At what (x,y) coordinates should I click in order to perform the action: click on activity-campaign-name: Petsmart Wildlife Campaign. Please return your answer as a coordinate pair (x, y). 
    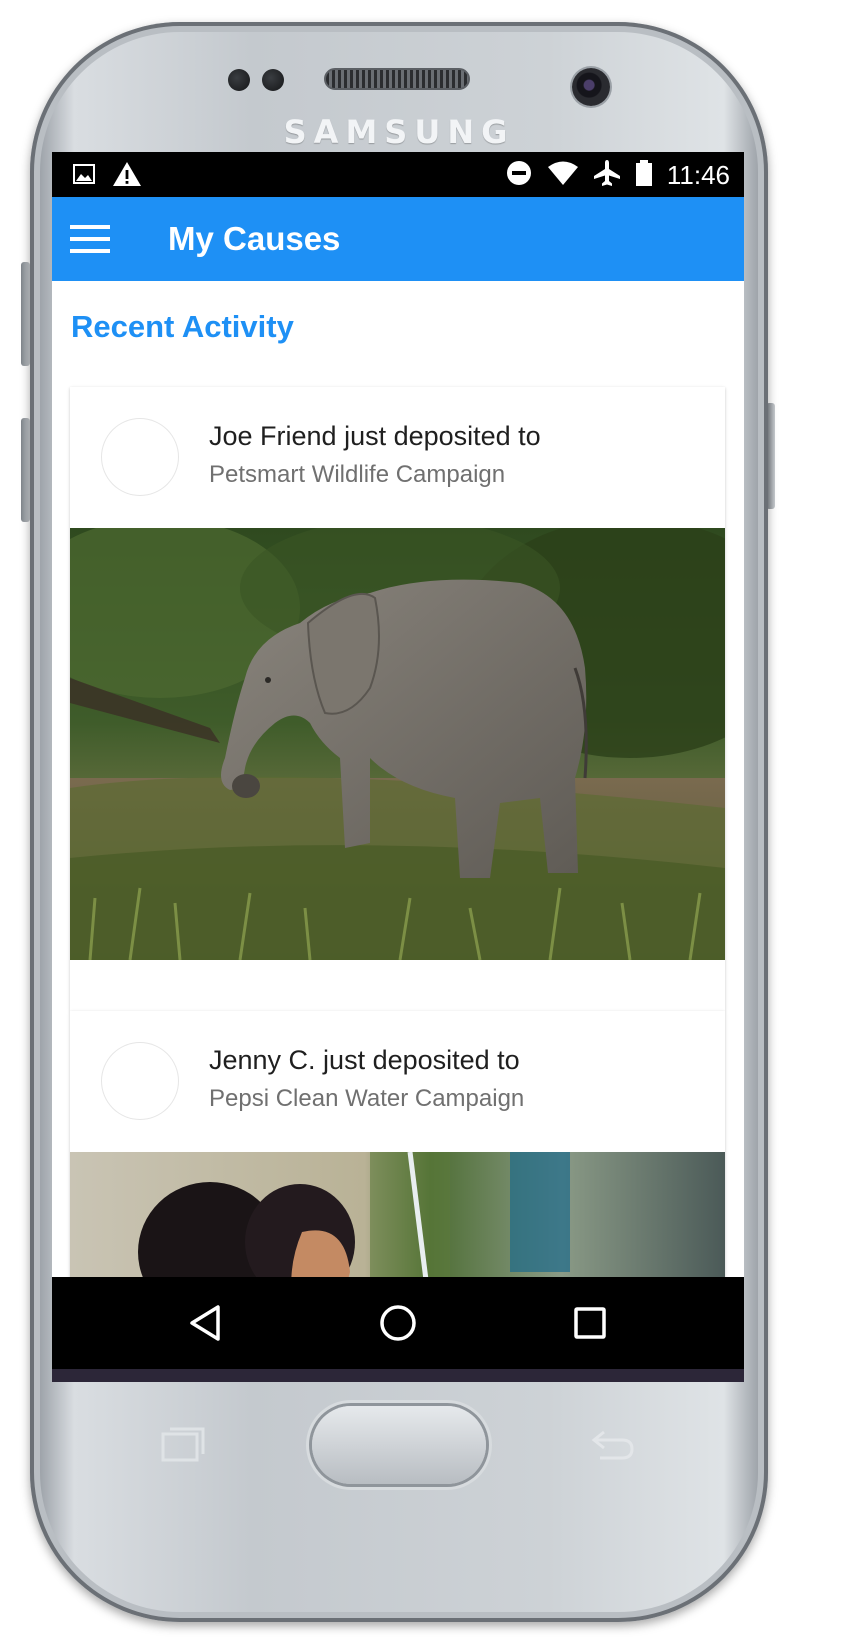
    Looking at the image, I should click on (357, 475).